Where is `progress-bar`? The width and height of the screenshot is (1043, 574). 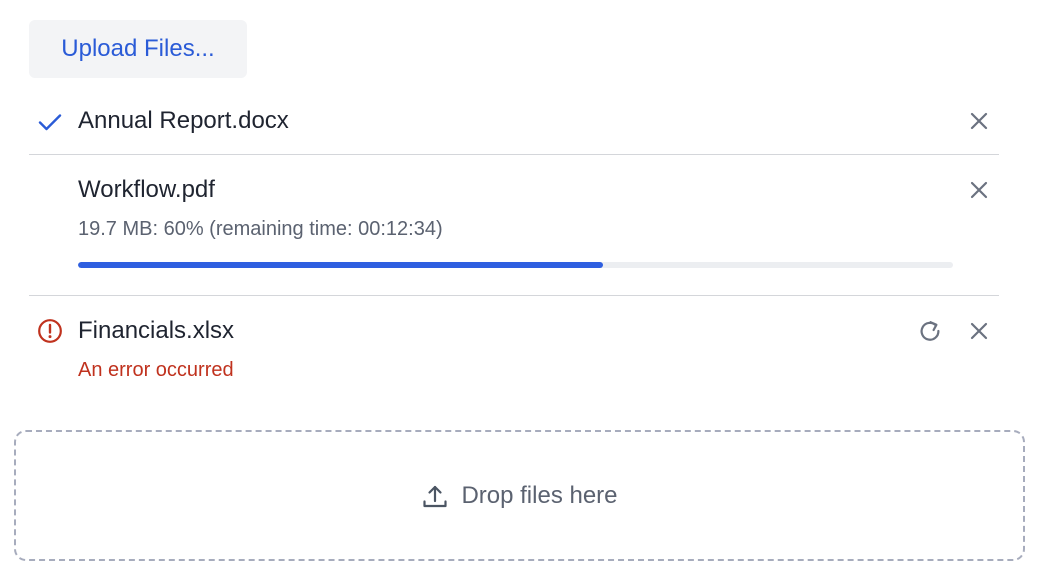 progress-bar is located at coordinates (515, 265).